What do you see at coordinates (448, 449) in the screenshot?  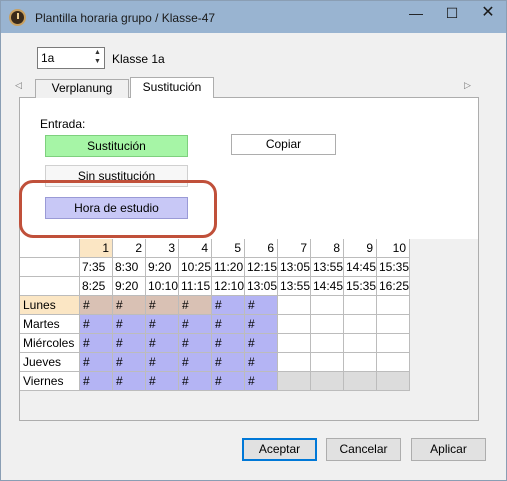 I see `aplicar-button: Aplicar` at bounding box center [448, 449].